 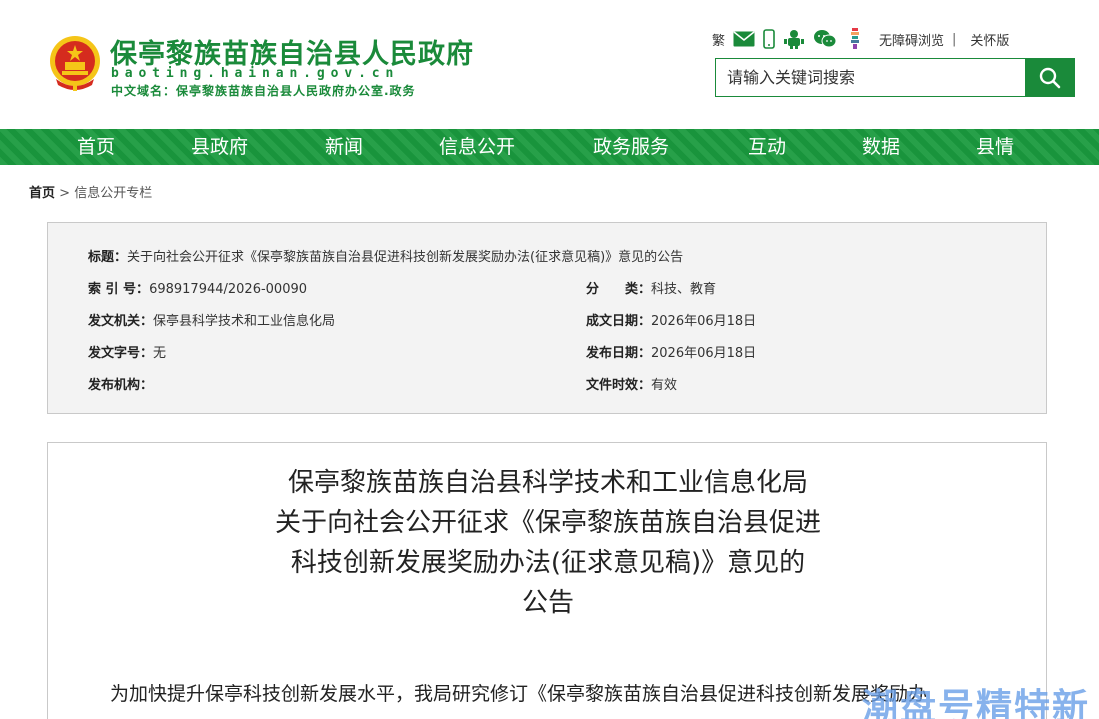 I want to click on site-domain: baoting.hainan.gov.cn, so click(x=255, y=73).